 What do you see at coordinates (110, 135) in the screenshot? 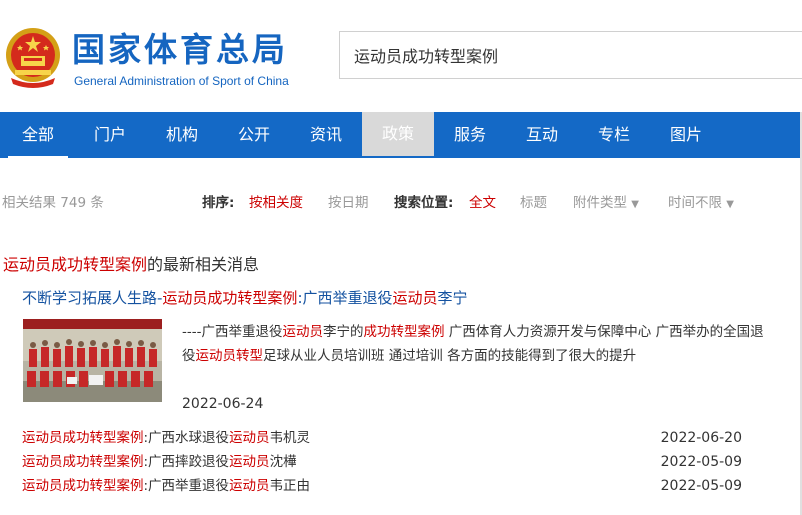
I see `nav-item-portal: 门户` at bounding box center [110, 135].